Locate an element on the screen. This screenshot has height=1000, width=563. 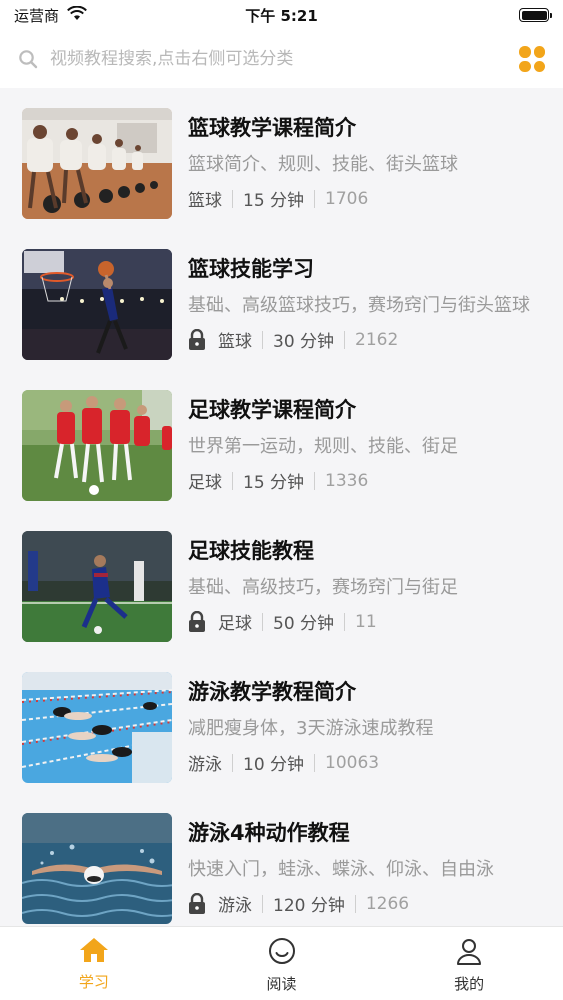
category-grid-icon is located at coordinates (532, 59).